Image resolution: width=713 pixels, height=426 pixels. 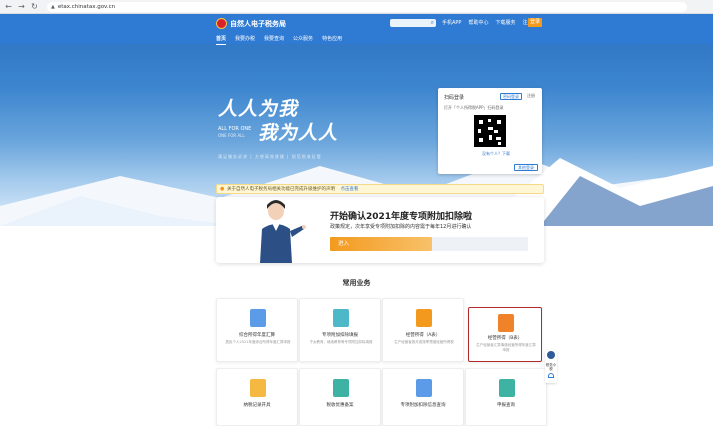 I want to click on browser-toolbar: ← → ↻ ▲ etax.chinatax.gov.cn, so click(x=356, y=7).